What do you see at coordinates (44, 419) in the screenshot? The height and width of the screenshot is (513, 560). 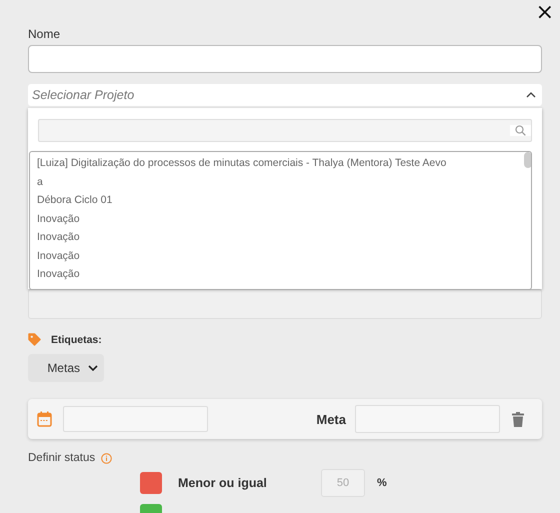 I see `calendar-icon` at bounding box center [44, 419].